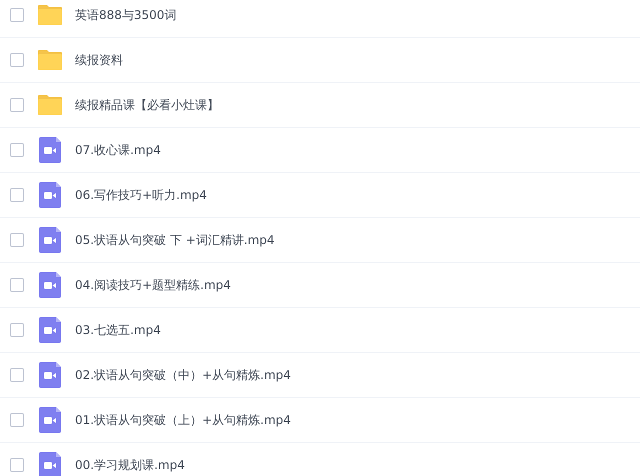 The height and width of the screenshot is (476, 640). I want to click on file-row: 02.状语从句突破（中）+从句精炼.mp4, so click(320, 375).